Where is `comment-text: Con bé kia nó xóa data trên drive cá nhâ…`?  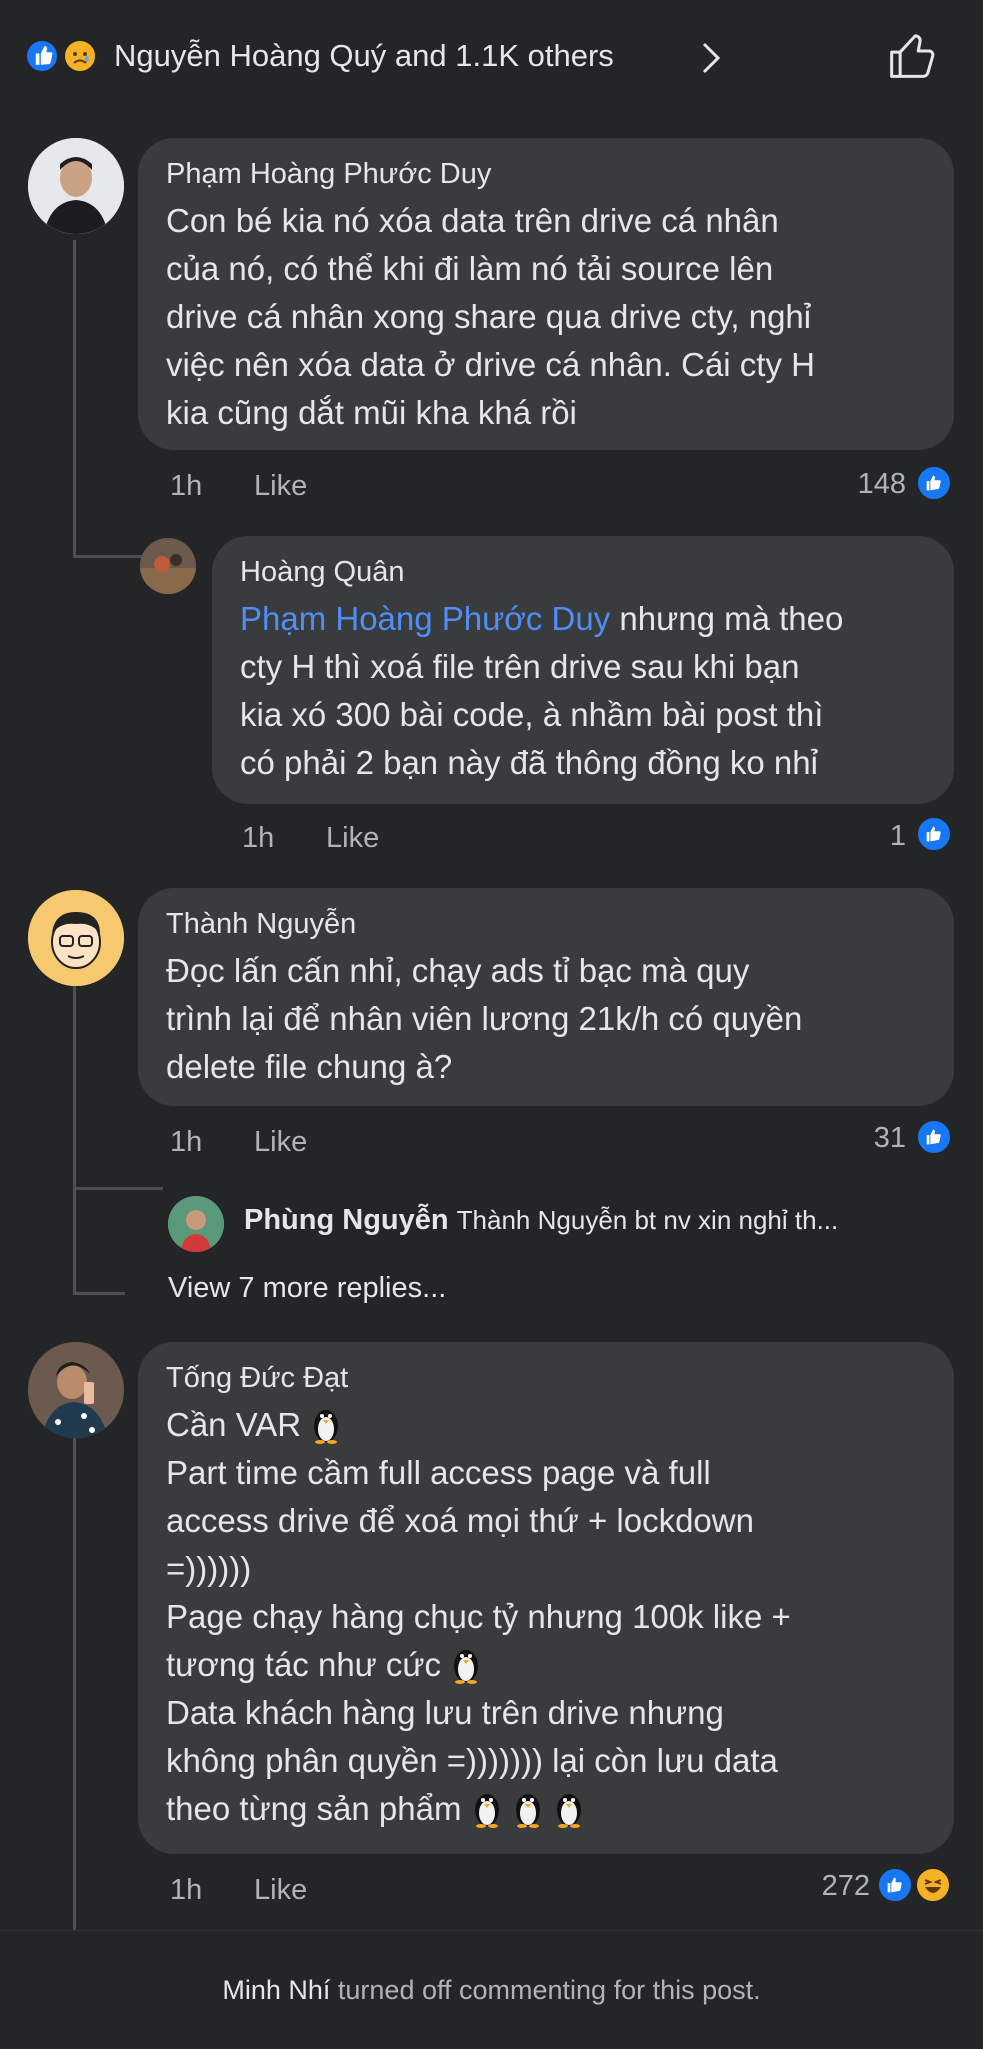 comment-text: Con bé kia nó xóa data trên drive cá nhâ… is located at coordinates (490, 316).